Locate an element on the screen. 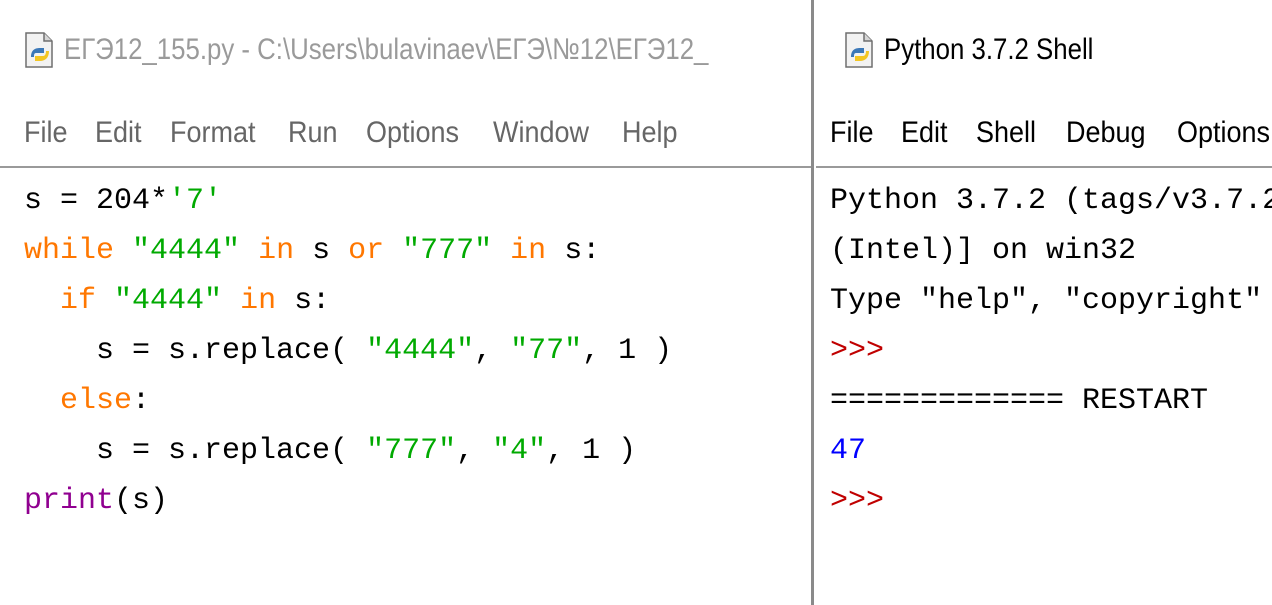 This screenshot has height=605, width=1272. code-line-3: if "4444" in s: is located at coordinates (177, 301).